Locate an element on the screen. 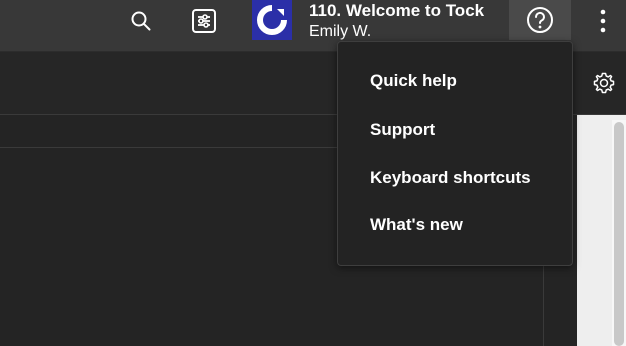 The width and height of the screenshot is (626, 346). help-button is located at coordinates (540, 20).